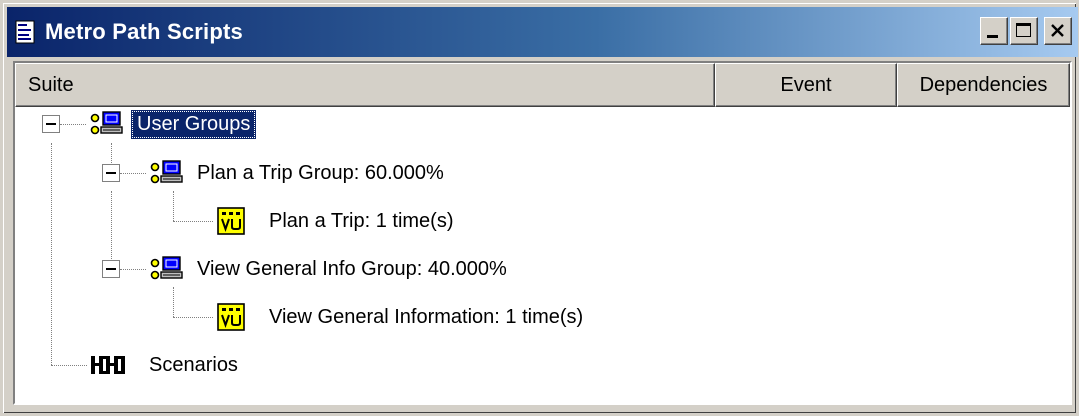  I want to click on close-icon, so click(1057, 30).